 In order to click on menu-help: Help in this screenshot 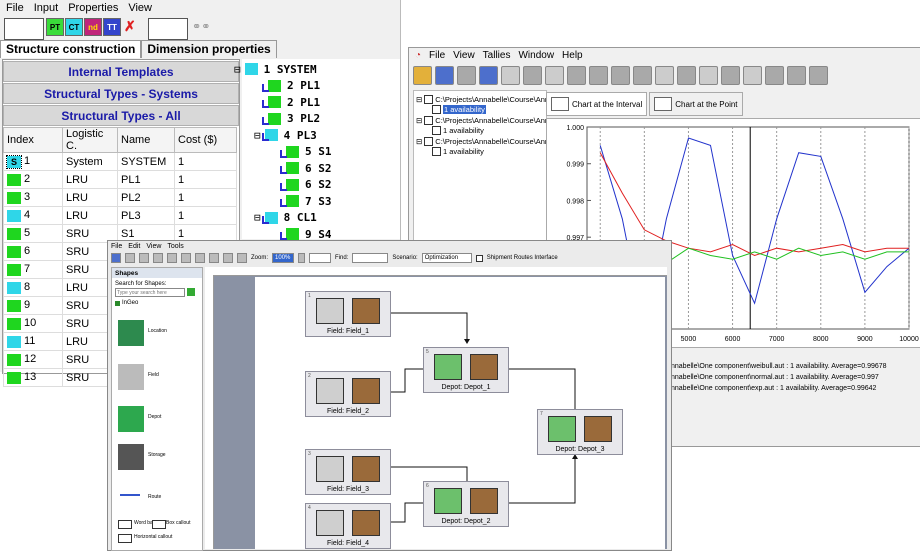, I will do `click(572, 55)`.